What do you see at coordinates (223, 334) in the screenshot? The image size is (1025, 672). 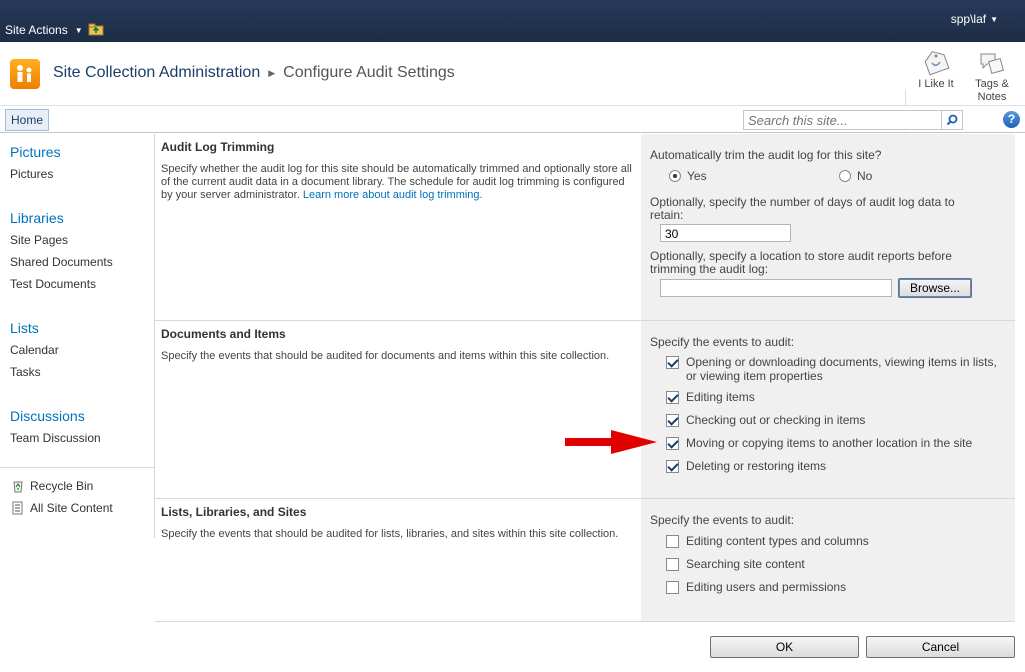 I see `section-title-documents-and-items: Documents and Items` at bounding box center [223, 334].